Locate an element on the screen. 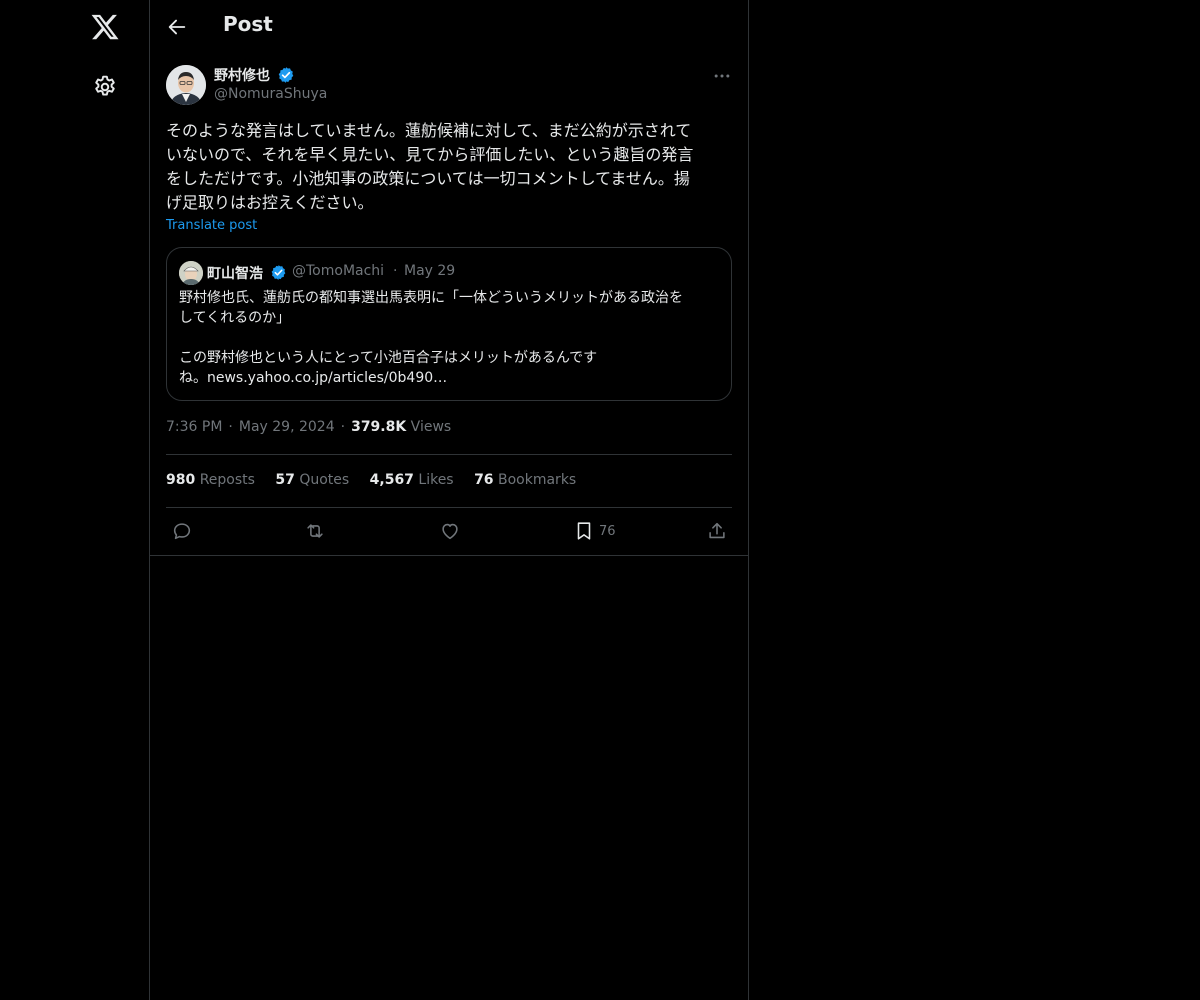 The image size is (1200, 1000). likes-label: Likes is located at coordinates (436, 480).